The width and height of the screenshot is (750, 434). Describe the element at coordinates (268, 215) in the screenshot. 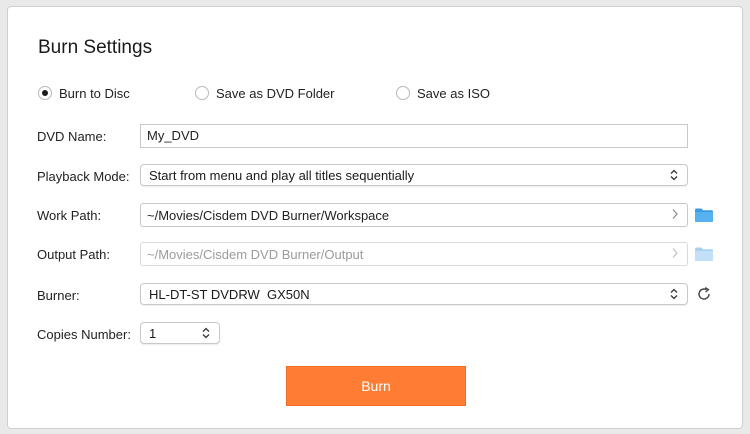

I see `work-path-value: ~/Movies/Cisdem DVD Burner/Workspace` at that location.